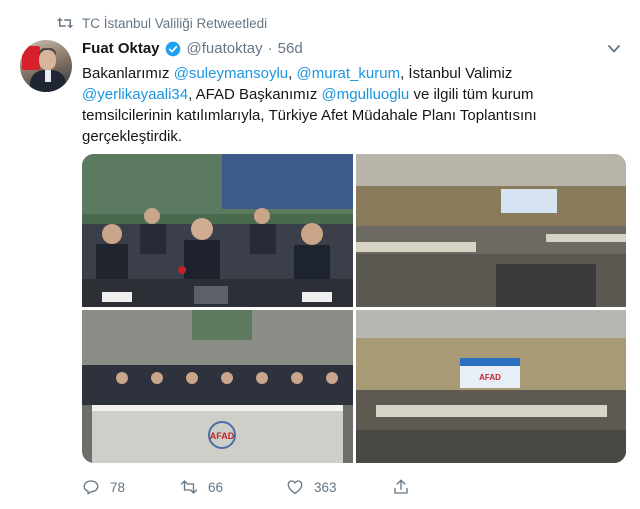 Image resolution: width=640 pixels, height=509 pixels. Describe the element at coordinates (175, 23) in the screenshot. I see `retweeted-by-text: TC İstanbul Valiliği Retweetledi` at that location.